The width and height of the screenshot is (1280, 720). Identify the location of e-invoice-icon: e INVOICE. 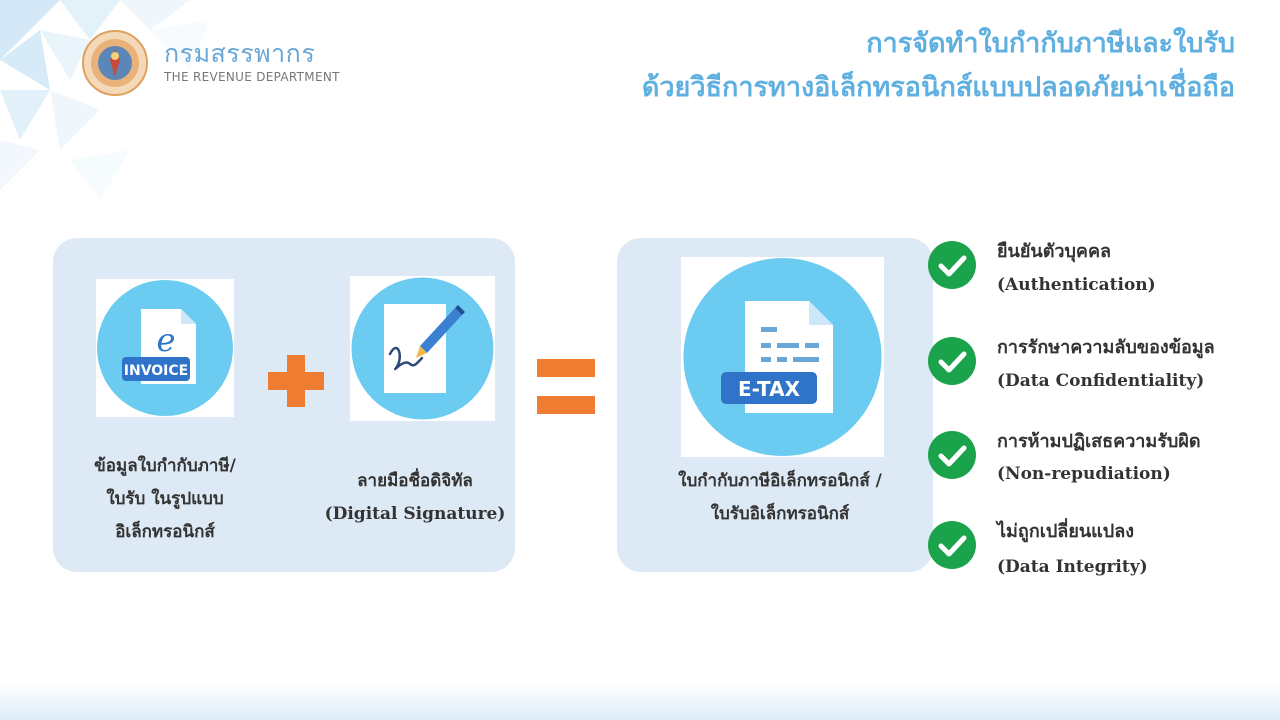
(165, 348).